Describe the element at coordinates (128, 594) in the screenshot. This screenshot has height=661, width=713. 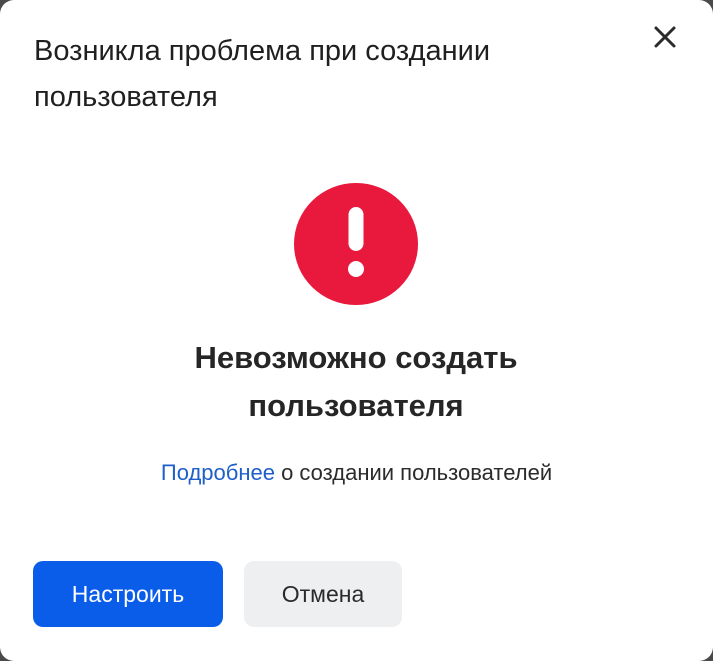
I see `configure-button: Настроить` at that location.